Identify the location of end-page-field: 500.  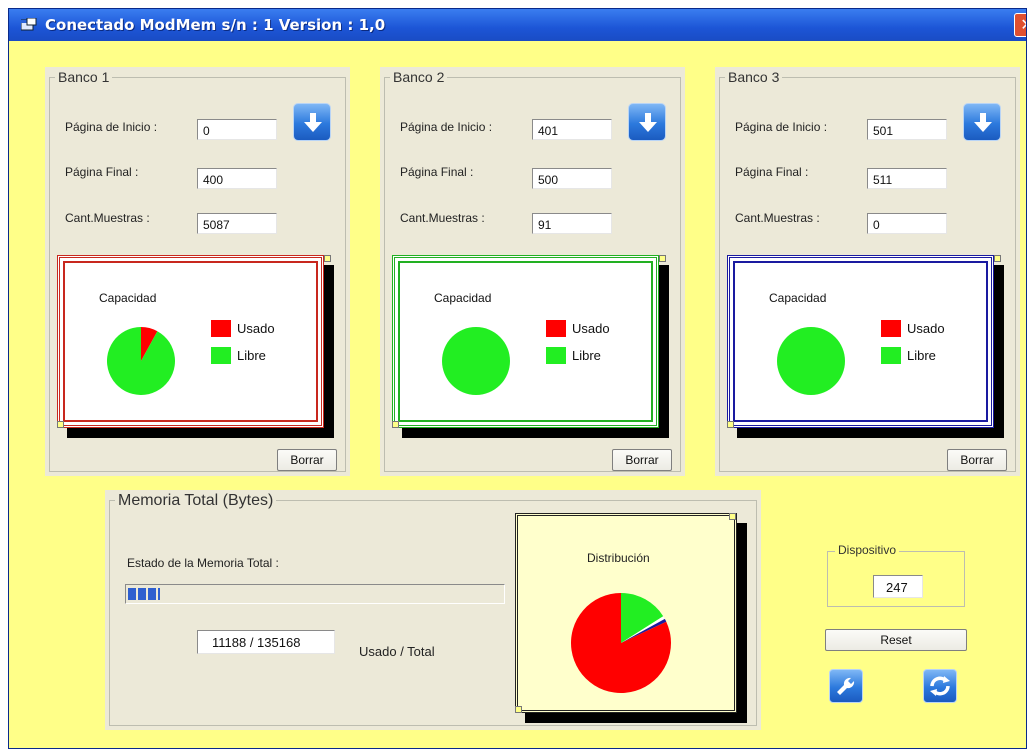
(572, 178).